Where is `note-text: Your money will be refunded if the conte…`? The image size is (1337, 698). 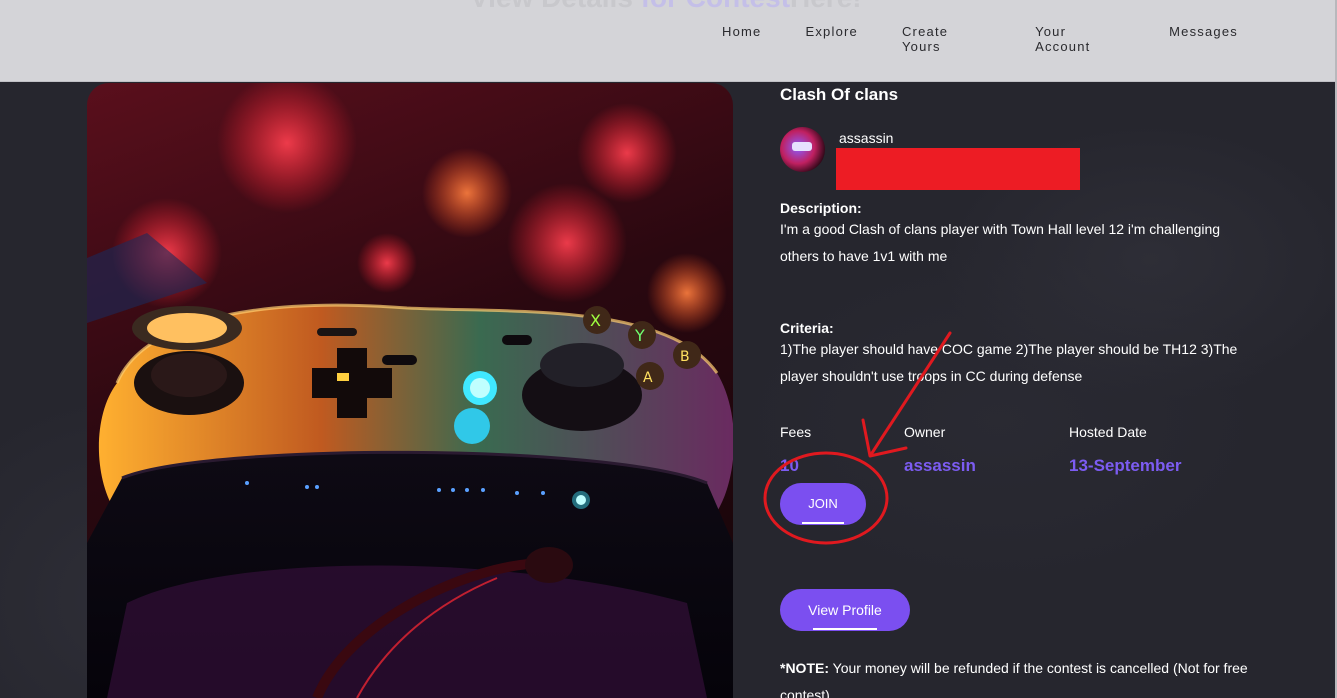 note-text: Your money will be refunded if the conte… is located at coordinates (1014, 679).